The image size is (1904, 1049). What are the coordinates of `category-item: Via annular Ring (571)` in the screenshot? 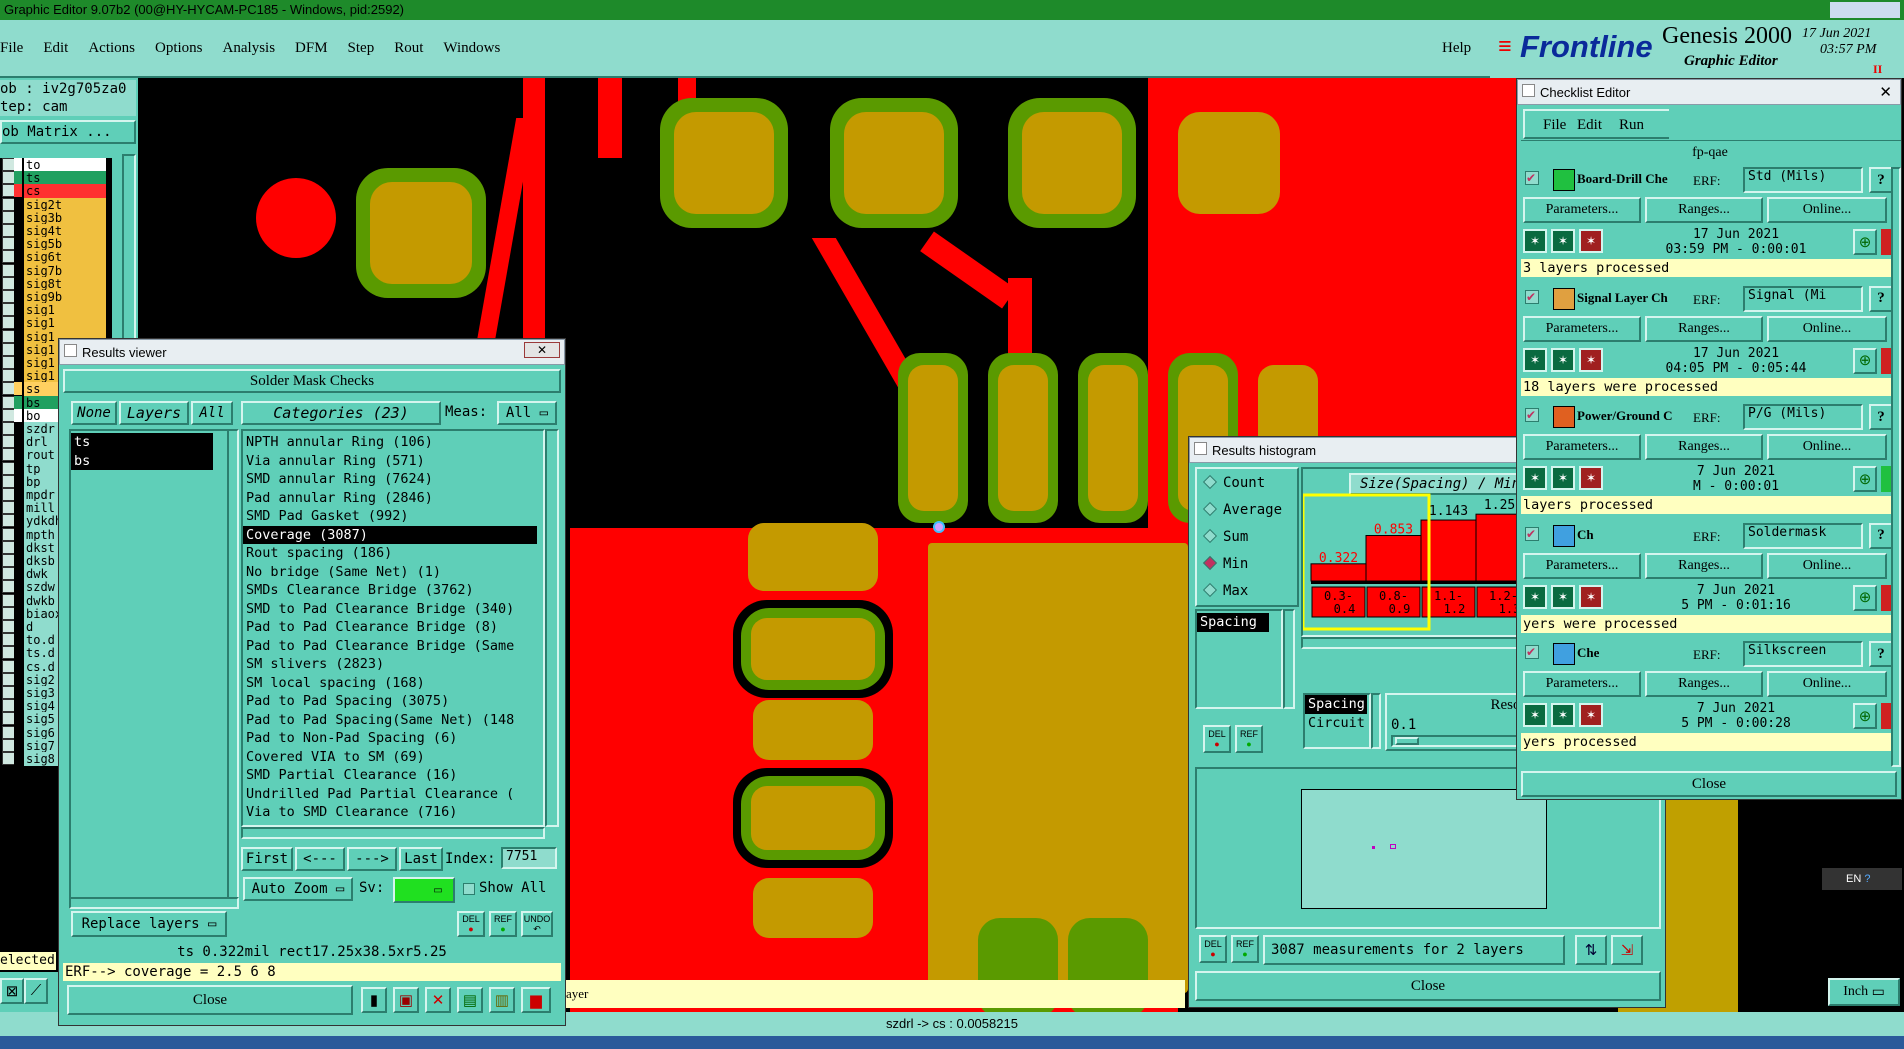 It's located at (393, 461).